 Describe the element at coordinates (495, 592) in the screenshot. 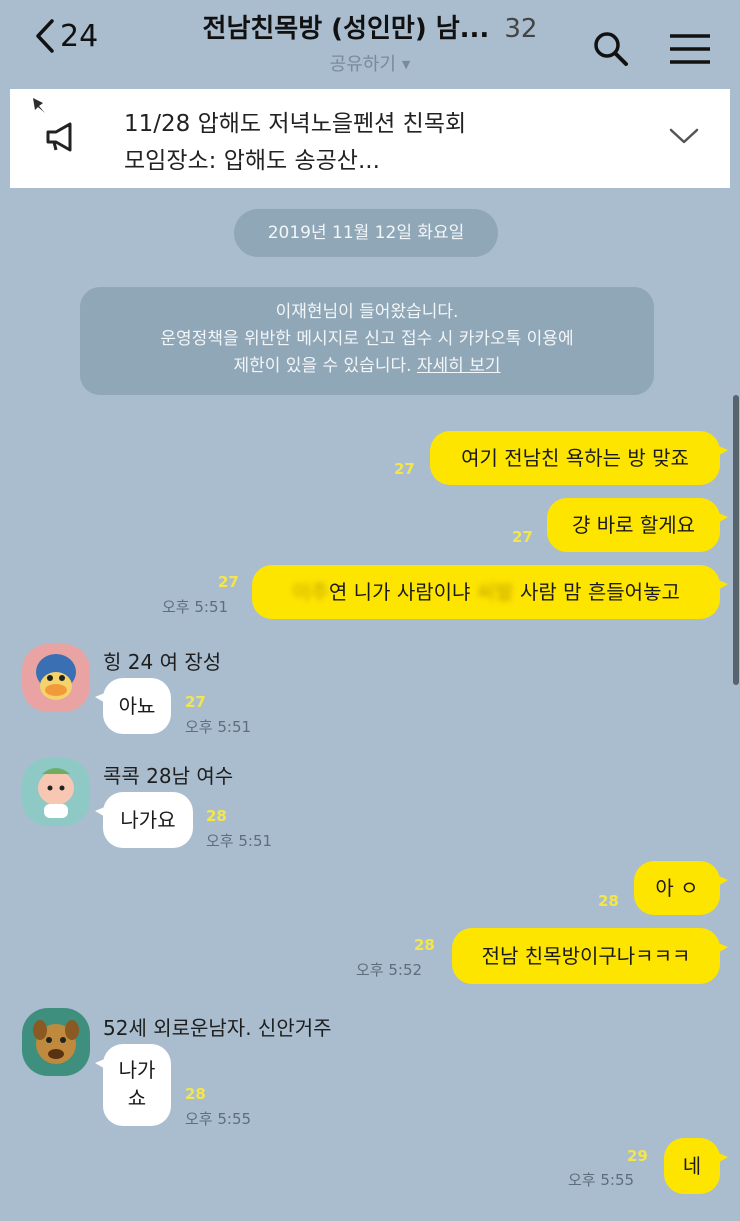

I see `censored-text: 씨발` at that location.